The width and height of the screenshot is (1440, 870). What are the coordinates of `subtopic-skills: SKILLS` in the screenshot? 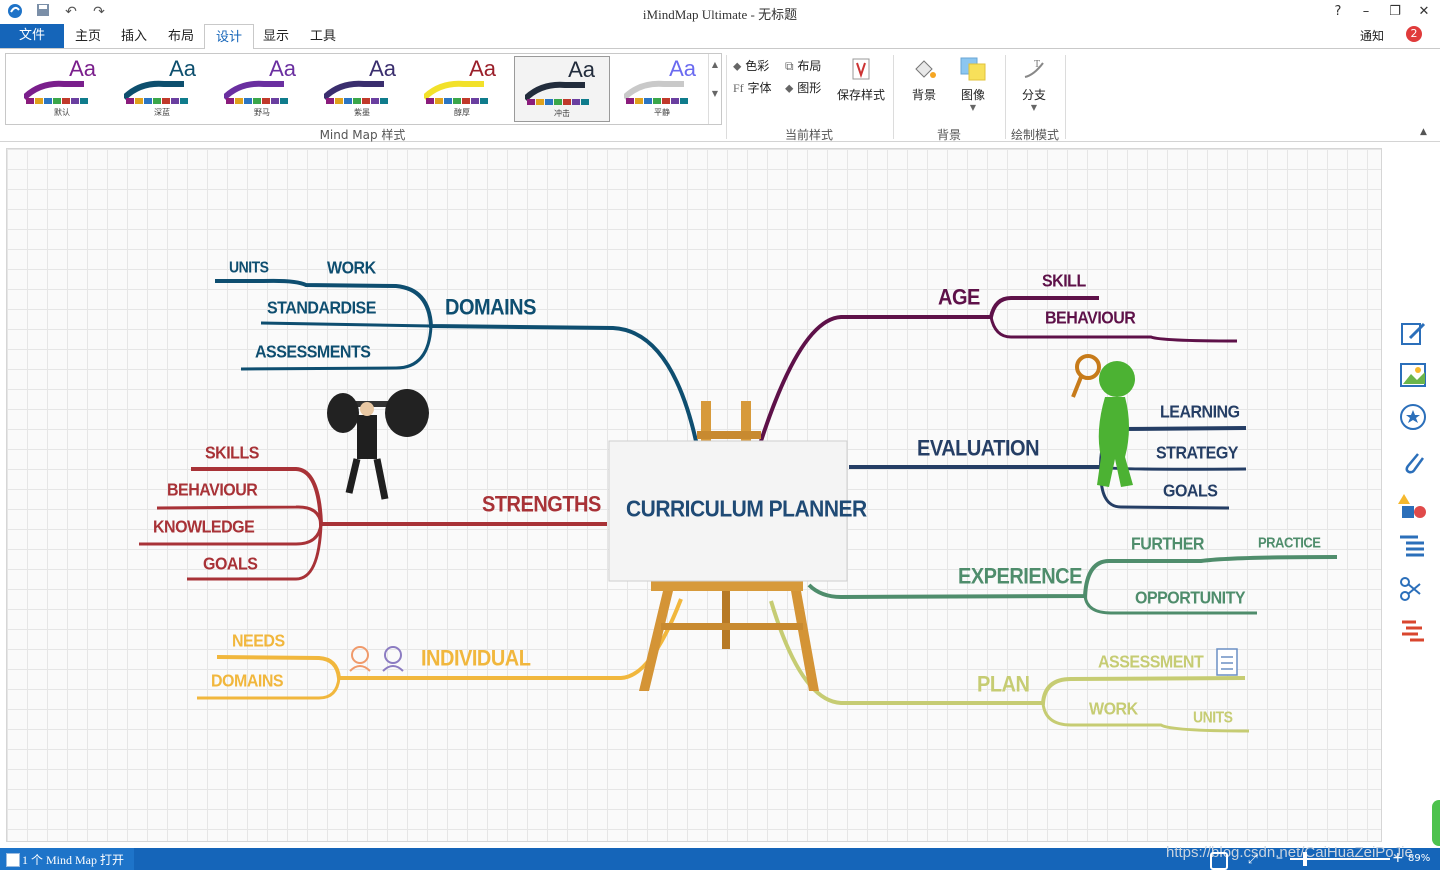 It's located at (232, 454).